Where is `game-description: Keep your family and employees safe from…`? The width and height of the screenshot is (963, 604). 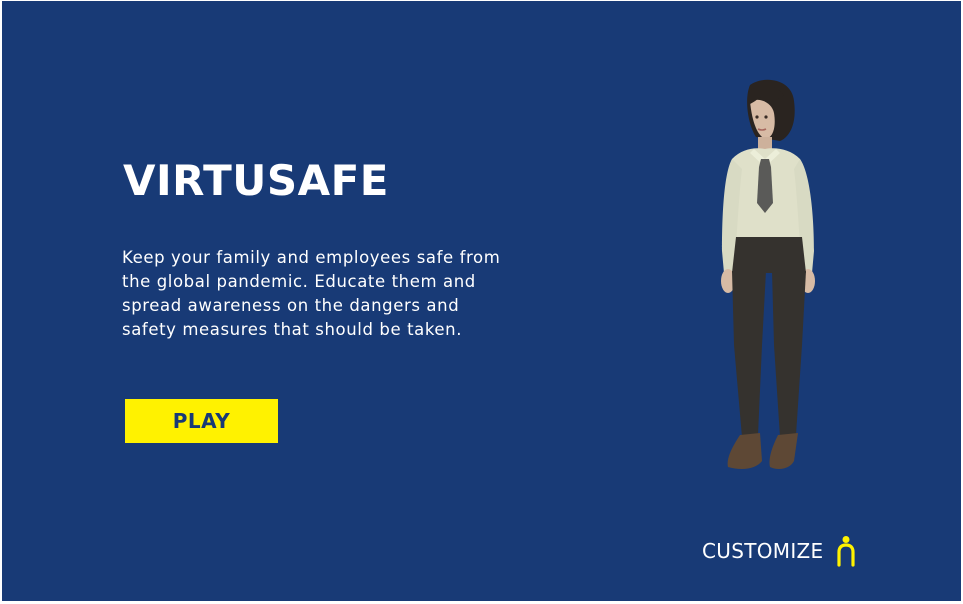 game-description: Keep your family and employees safe from… is located at coordinates (311, 293).